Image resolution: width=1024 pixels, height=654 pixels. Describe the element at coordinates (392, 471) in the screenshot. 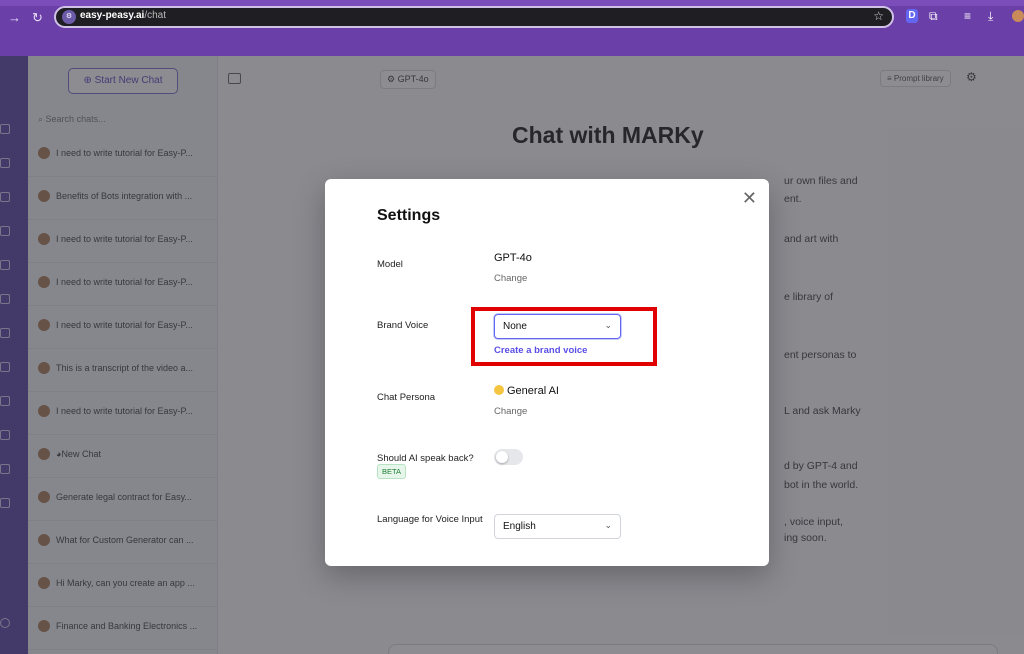

I see `beta-badge: BETA` at that location.